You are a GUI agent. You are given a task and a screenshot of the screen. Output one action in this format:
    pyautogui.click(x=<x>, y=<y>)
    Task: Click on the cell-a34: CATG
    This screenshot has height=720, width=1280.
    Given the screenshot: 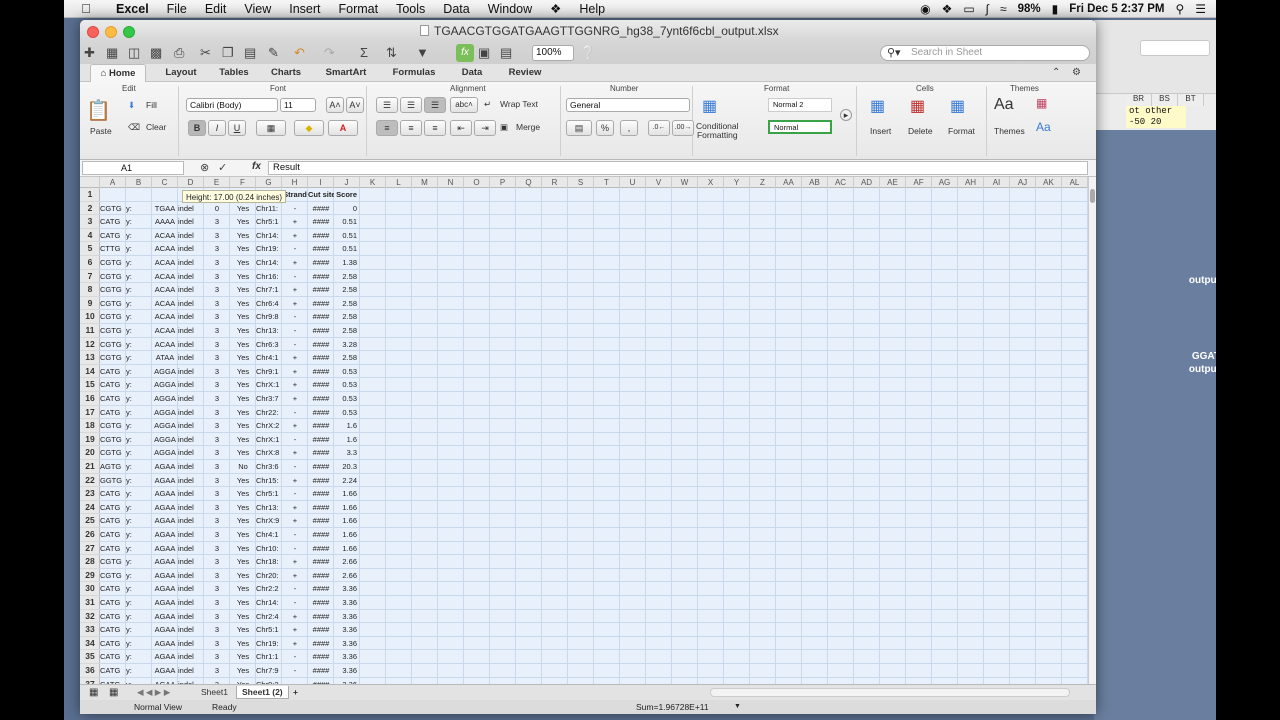 What is the action you would take?
    pyautogui.click(x=113, y=644)
    